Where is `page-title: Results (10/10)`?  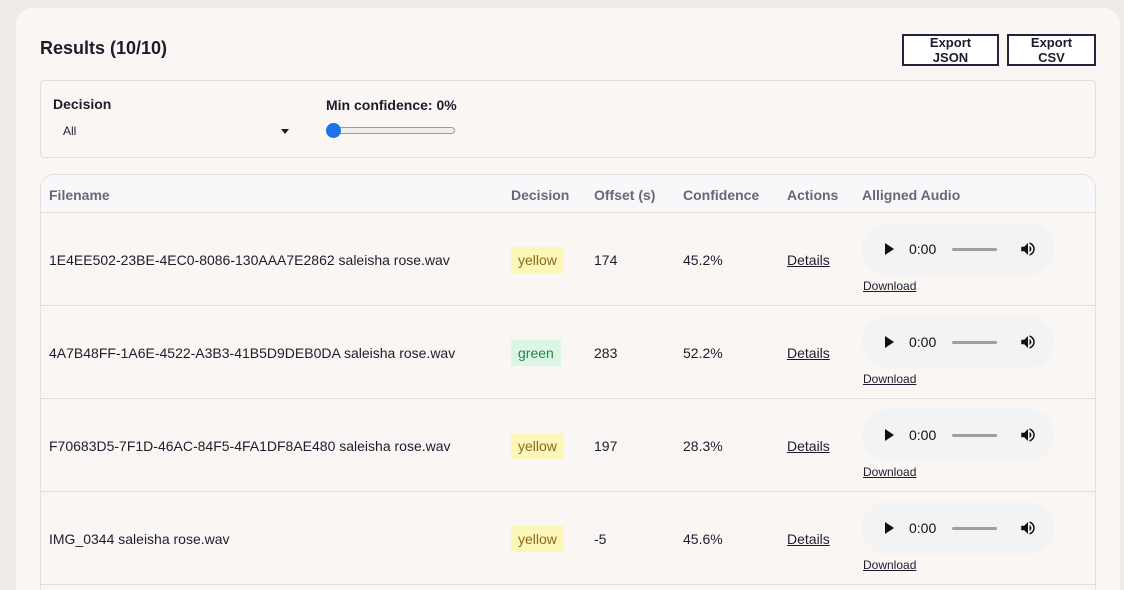 page-title: Results (10/10) is located at coordinates (104, 48).